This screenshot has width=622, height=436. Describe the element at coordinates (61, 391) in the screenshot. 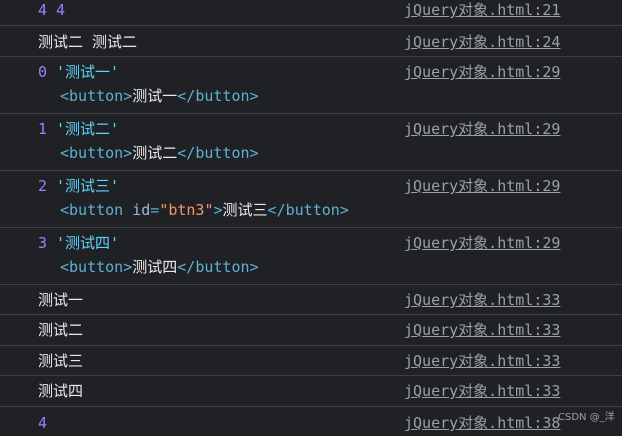

I see `log-text: 测试四` at that location.